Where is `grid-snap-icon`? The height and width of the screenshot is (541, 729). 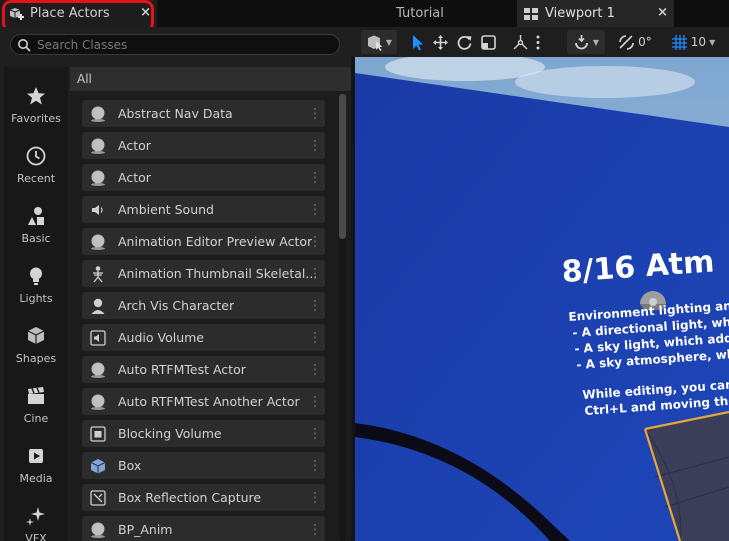
grid-snap-icon is located at coordinates (679, 42).